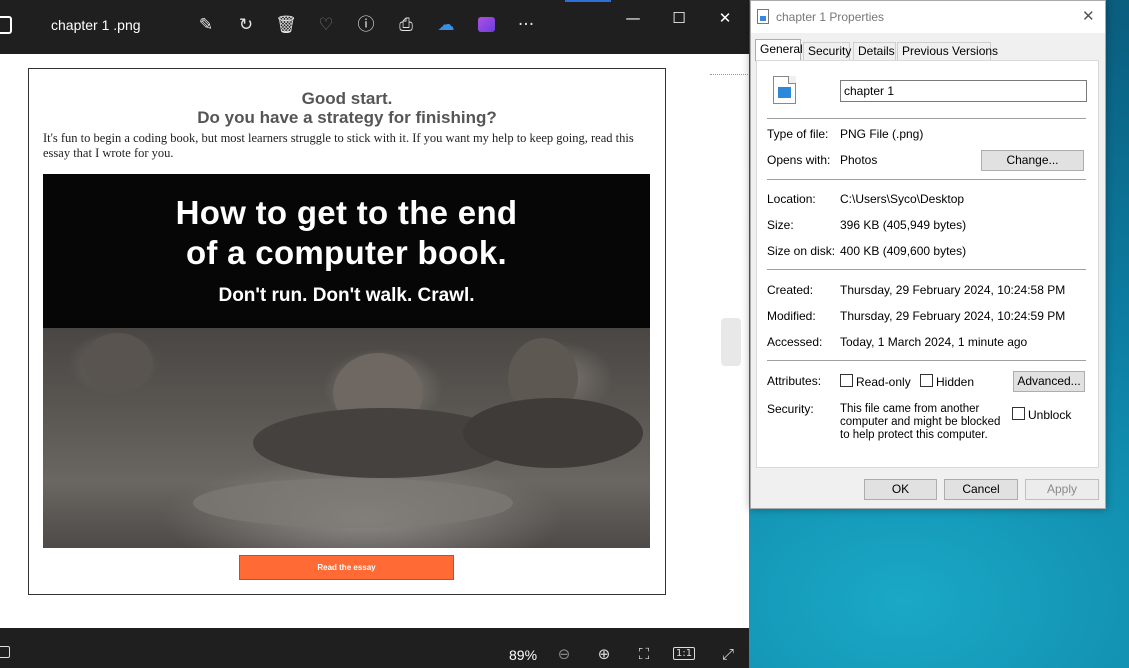 Image resolution: width=1129 pixels, height=668 pixels. Describe the element at coordinates (346, 567) in the screenshot. I see `read-essay-button: Read the essay` at that location.